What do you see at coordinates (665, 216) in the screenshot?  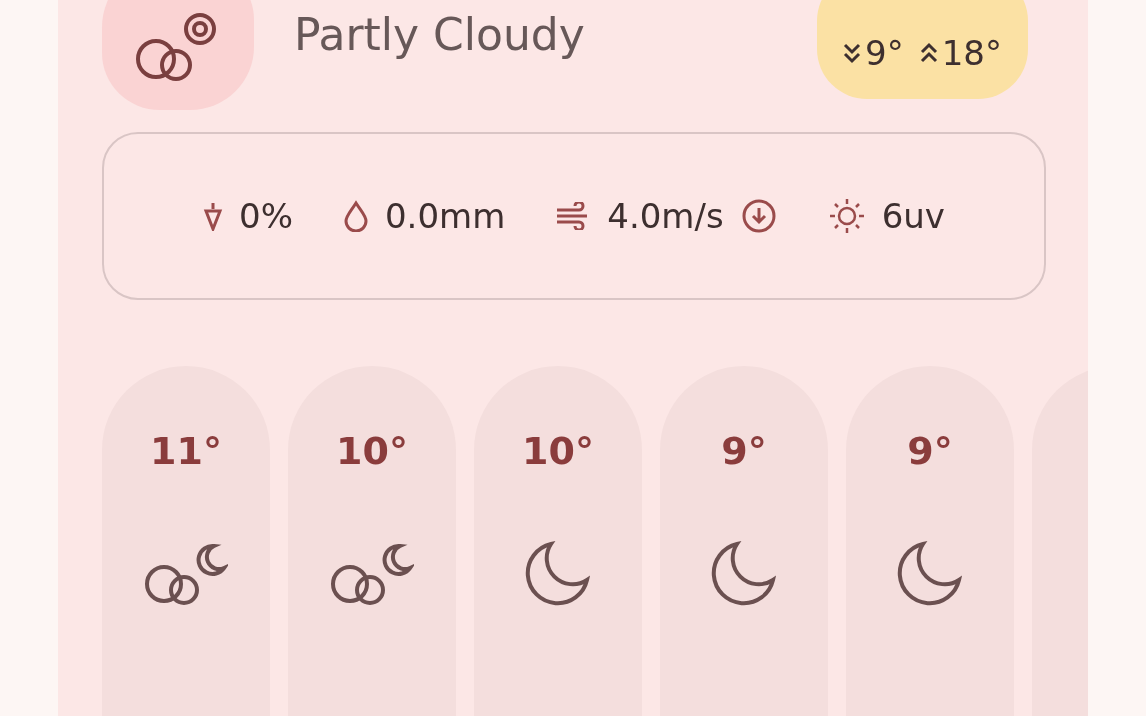 I see `stat-value: 4.0m/s` at bounding box center [665, 216].